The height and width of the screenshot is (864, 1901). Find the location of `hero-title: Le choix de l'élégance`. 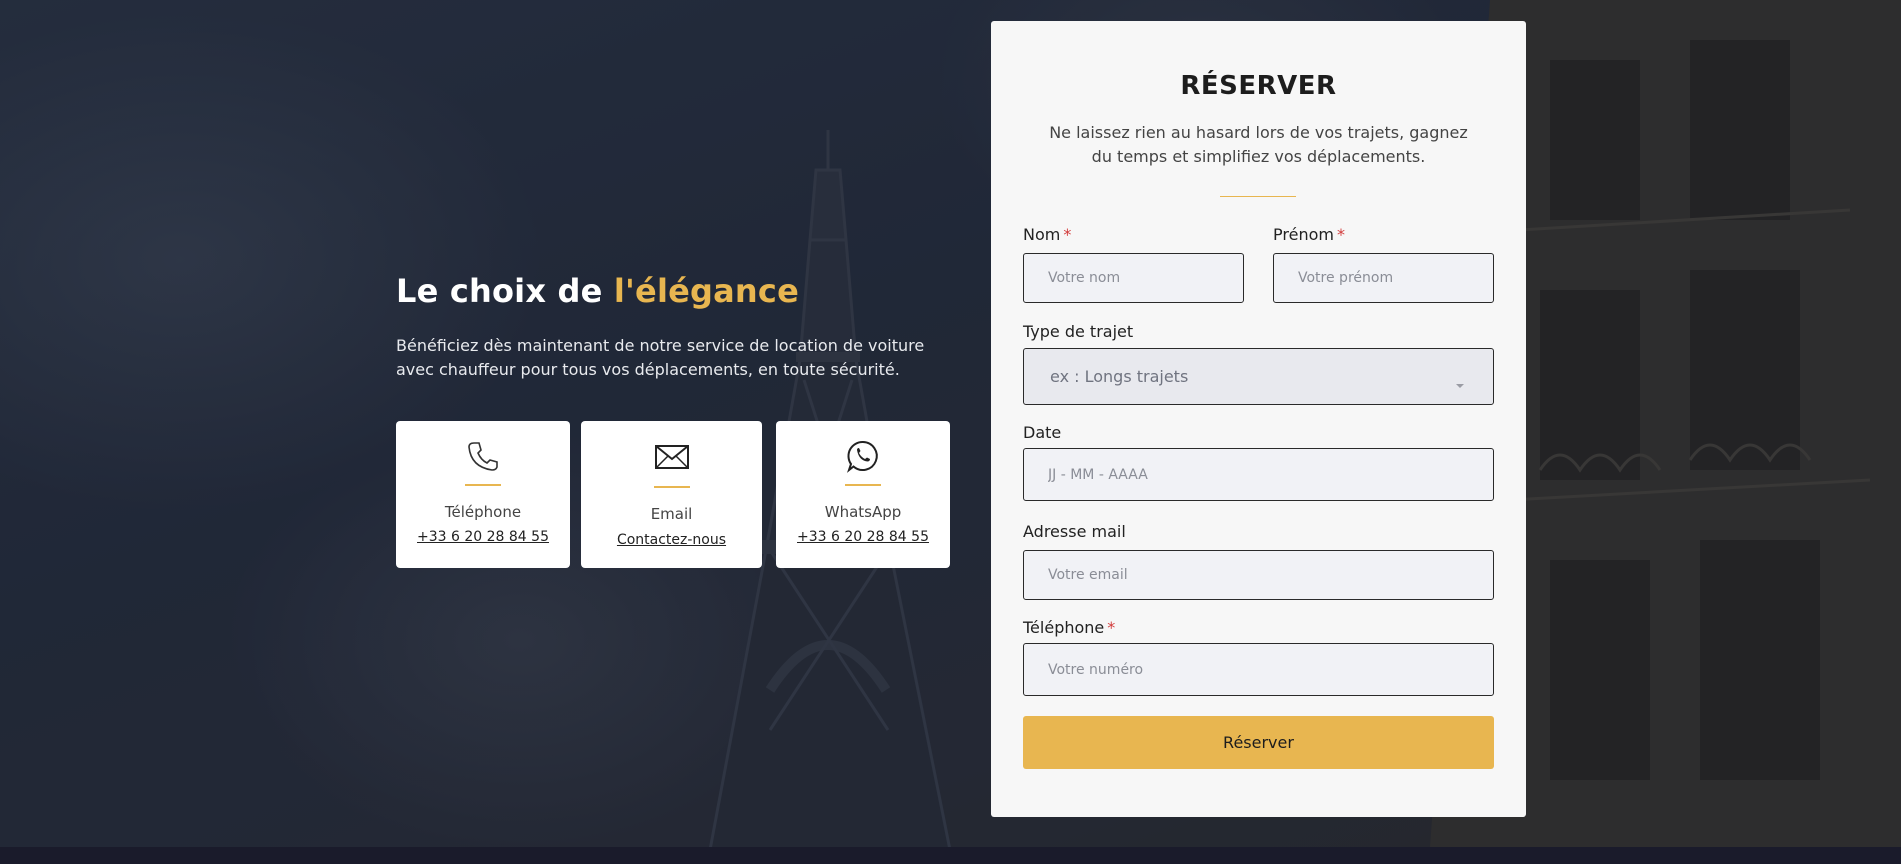

hero-title: Le choix de l'élégance is located at coordinates (676, 291).